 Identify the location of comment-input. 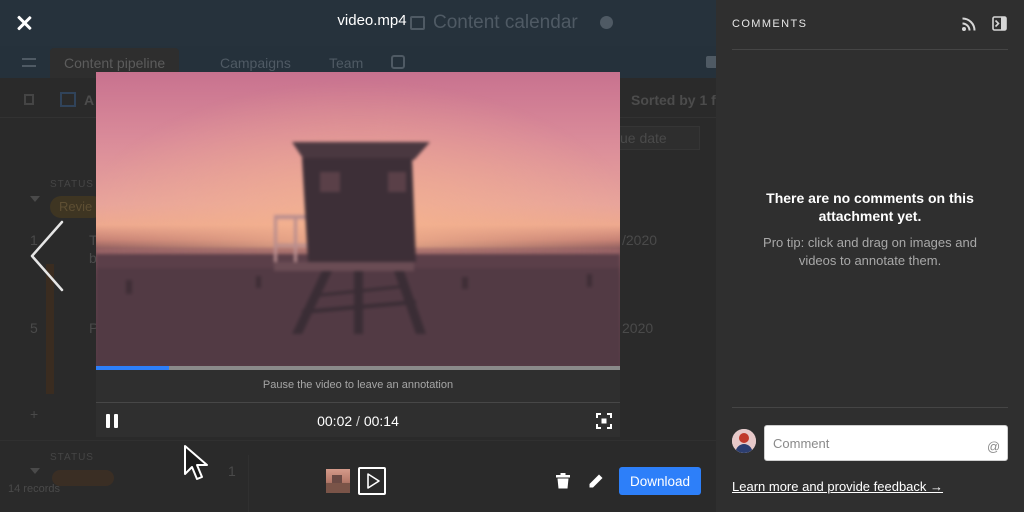
(886, 443).